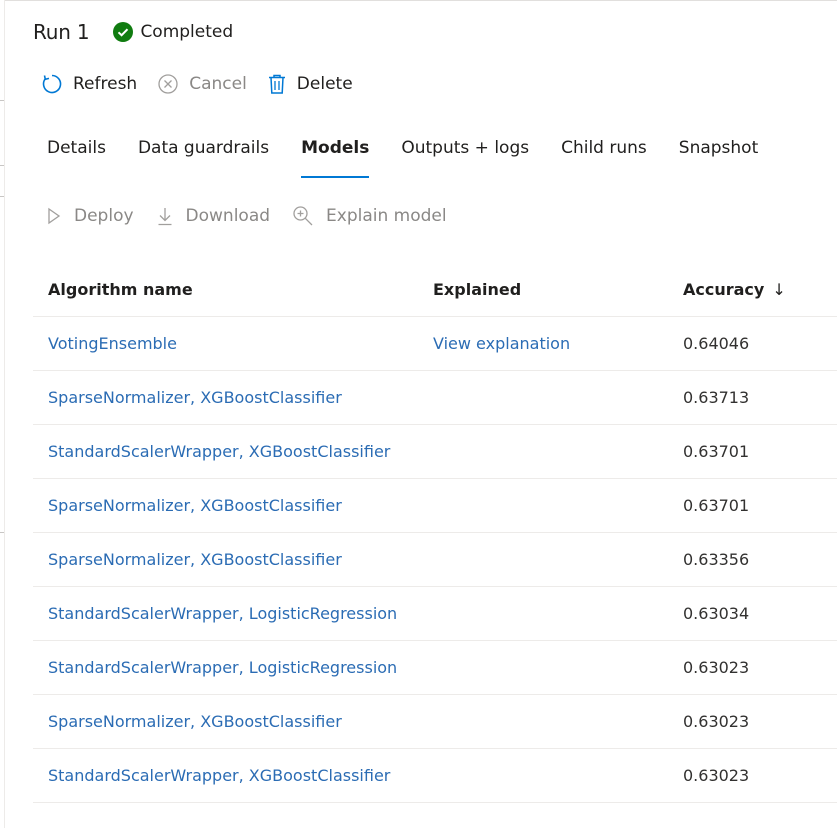  I want to click on deploy-label: Deploy, so click(104, 216).